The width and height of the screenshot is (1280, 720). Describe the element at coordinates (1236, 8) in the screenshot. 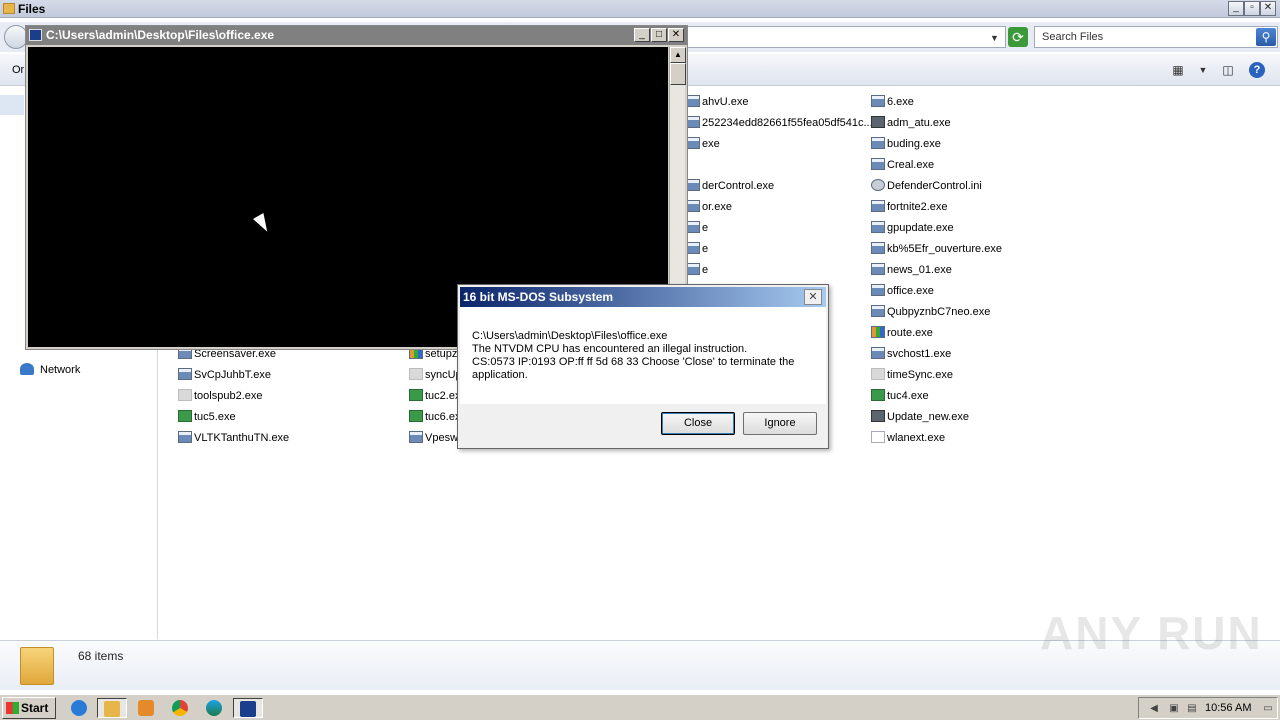

I see `minimize-button: _` at that location.